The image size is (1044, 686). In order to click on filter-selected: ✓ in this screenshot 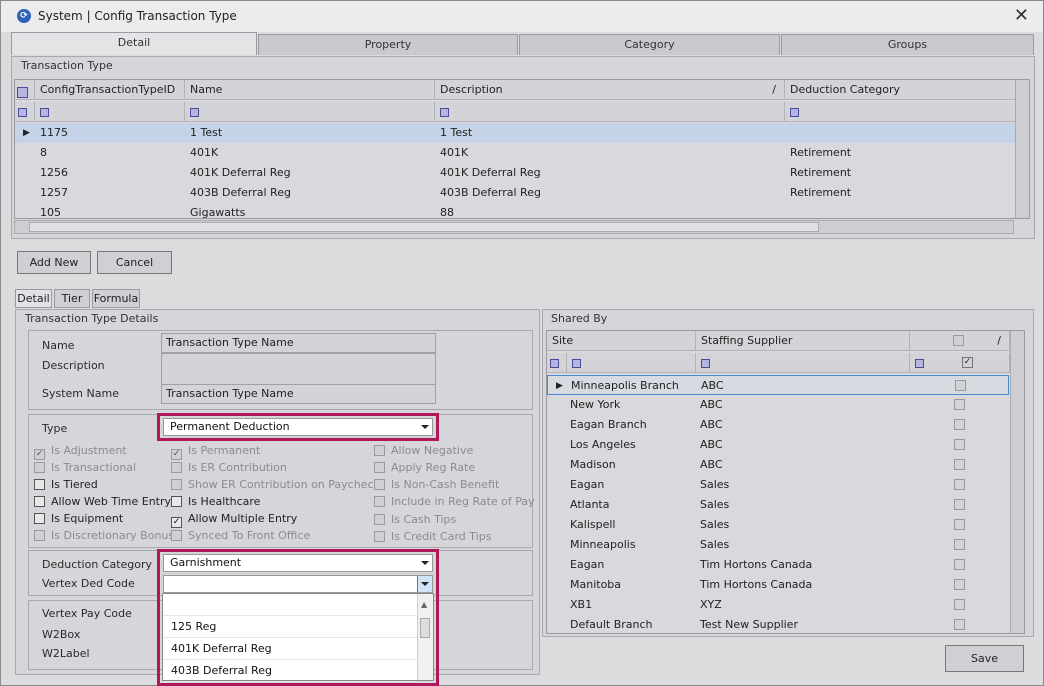, I will do `click(960, 363)`.